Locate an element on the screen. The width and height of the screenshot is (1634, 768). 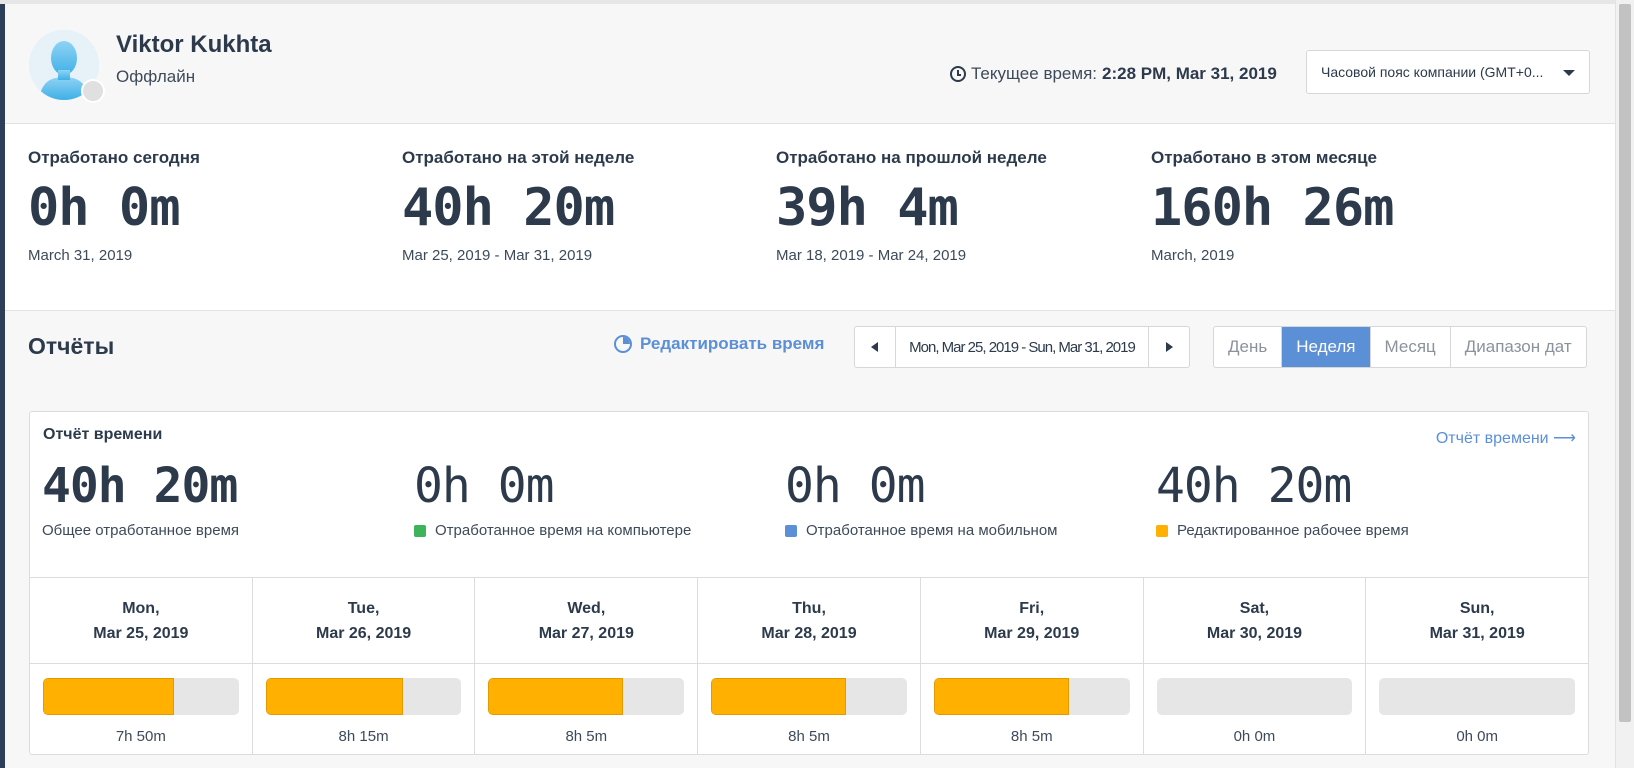
user-status: Оффлайн is located at coordinates (156, 76).